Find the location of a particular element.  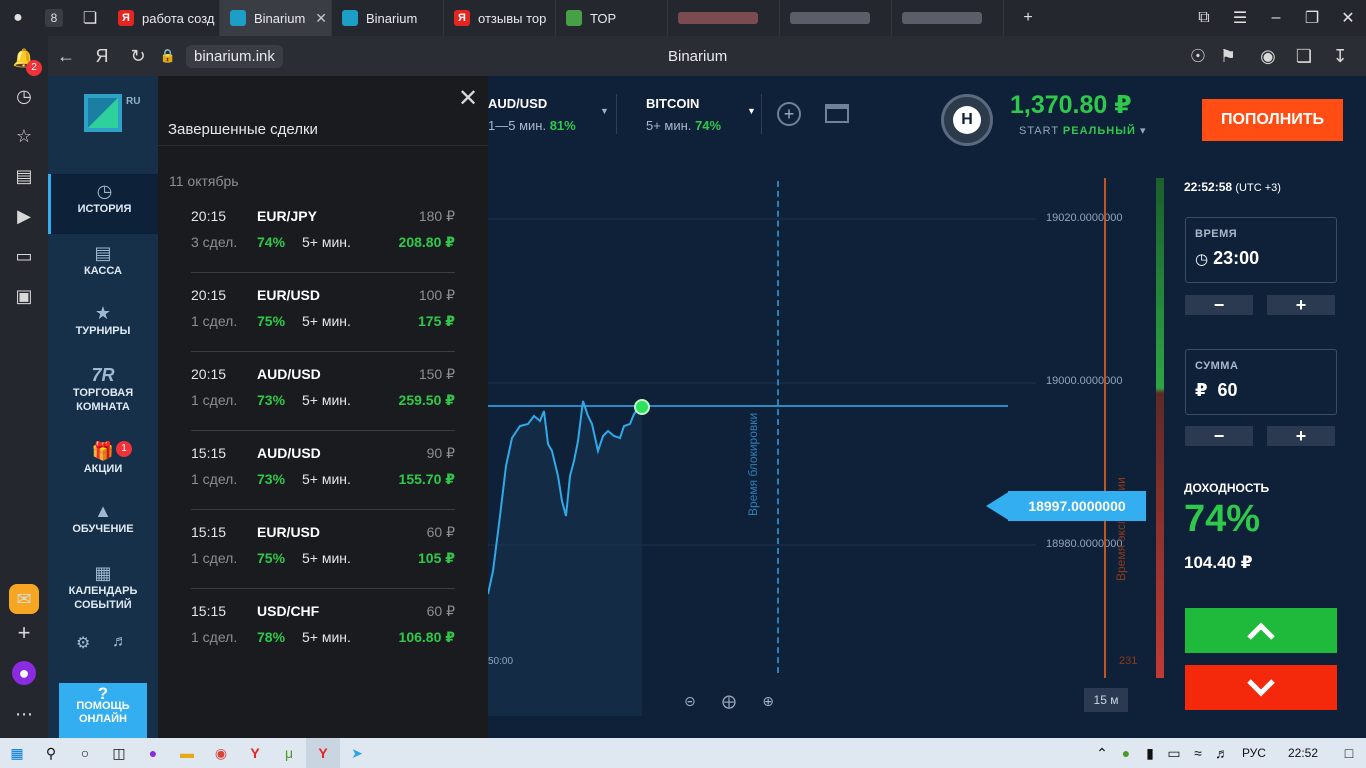

sidebar-item-calendar: ▦ КАЛЕНДАРЬ СОБЫТИЙ is located at coordinates (103, 588).